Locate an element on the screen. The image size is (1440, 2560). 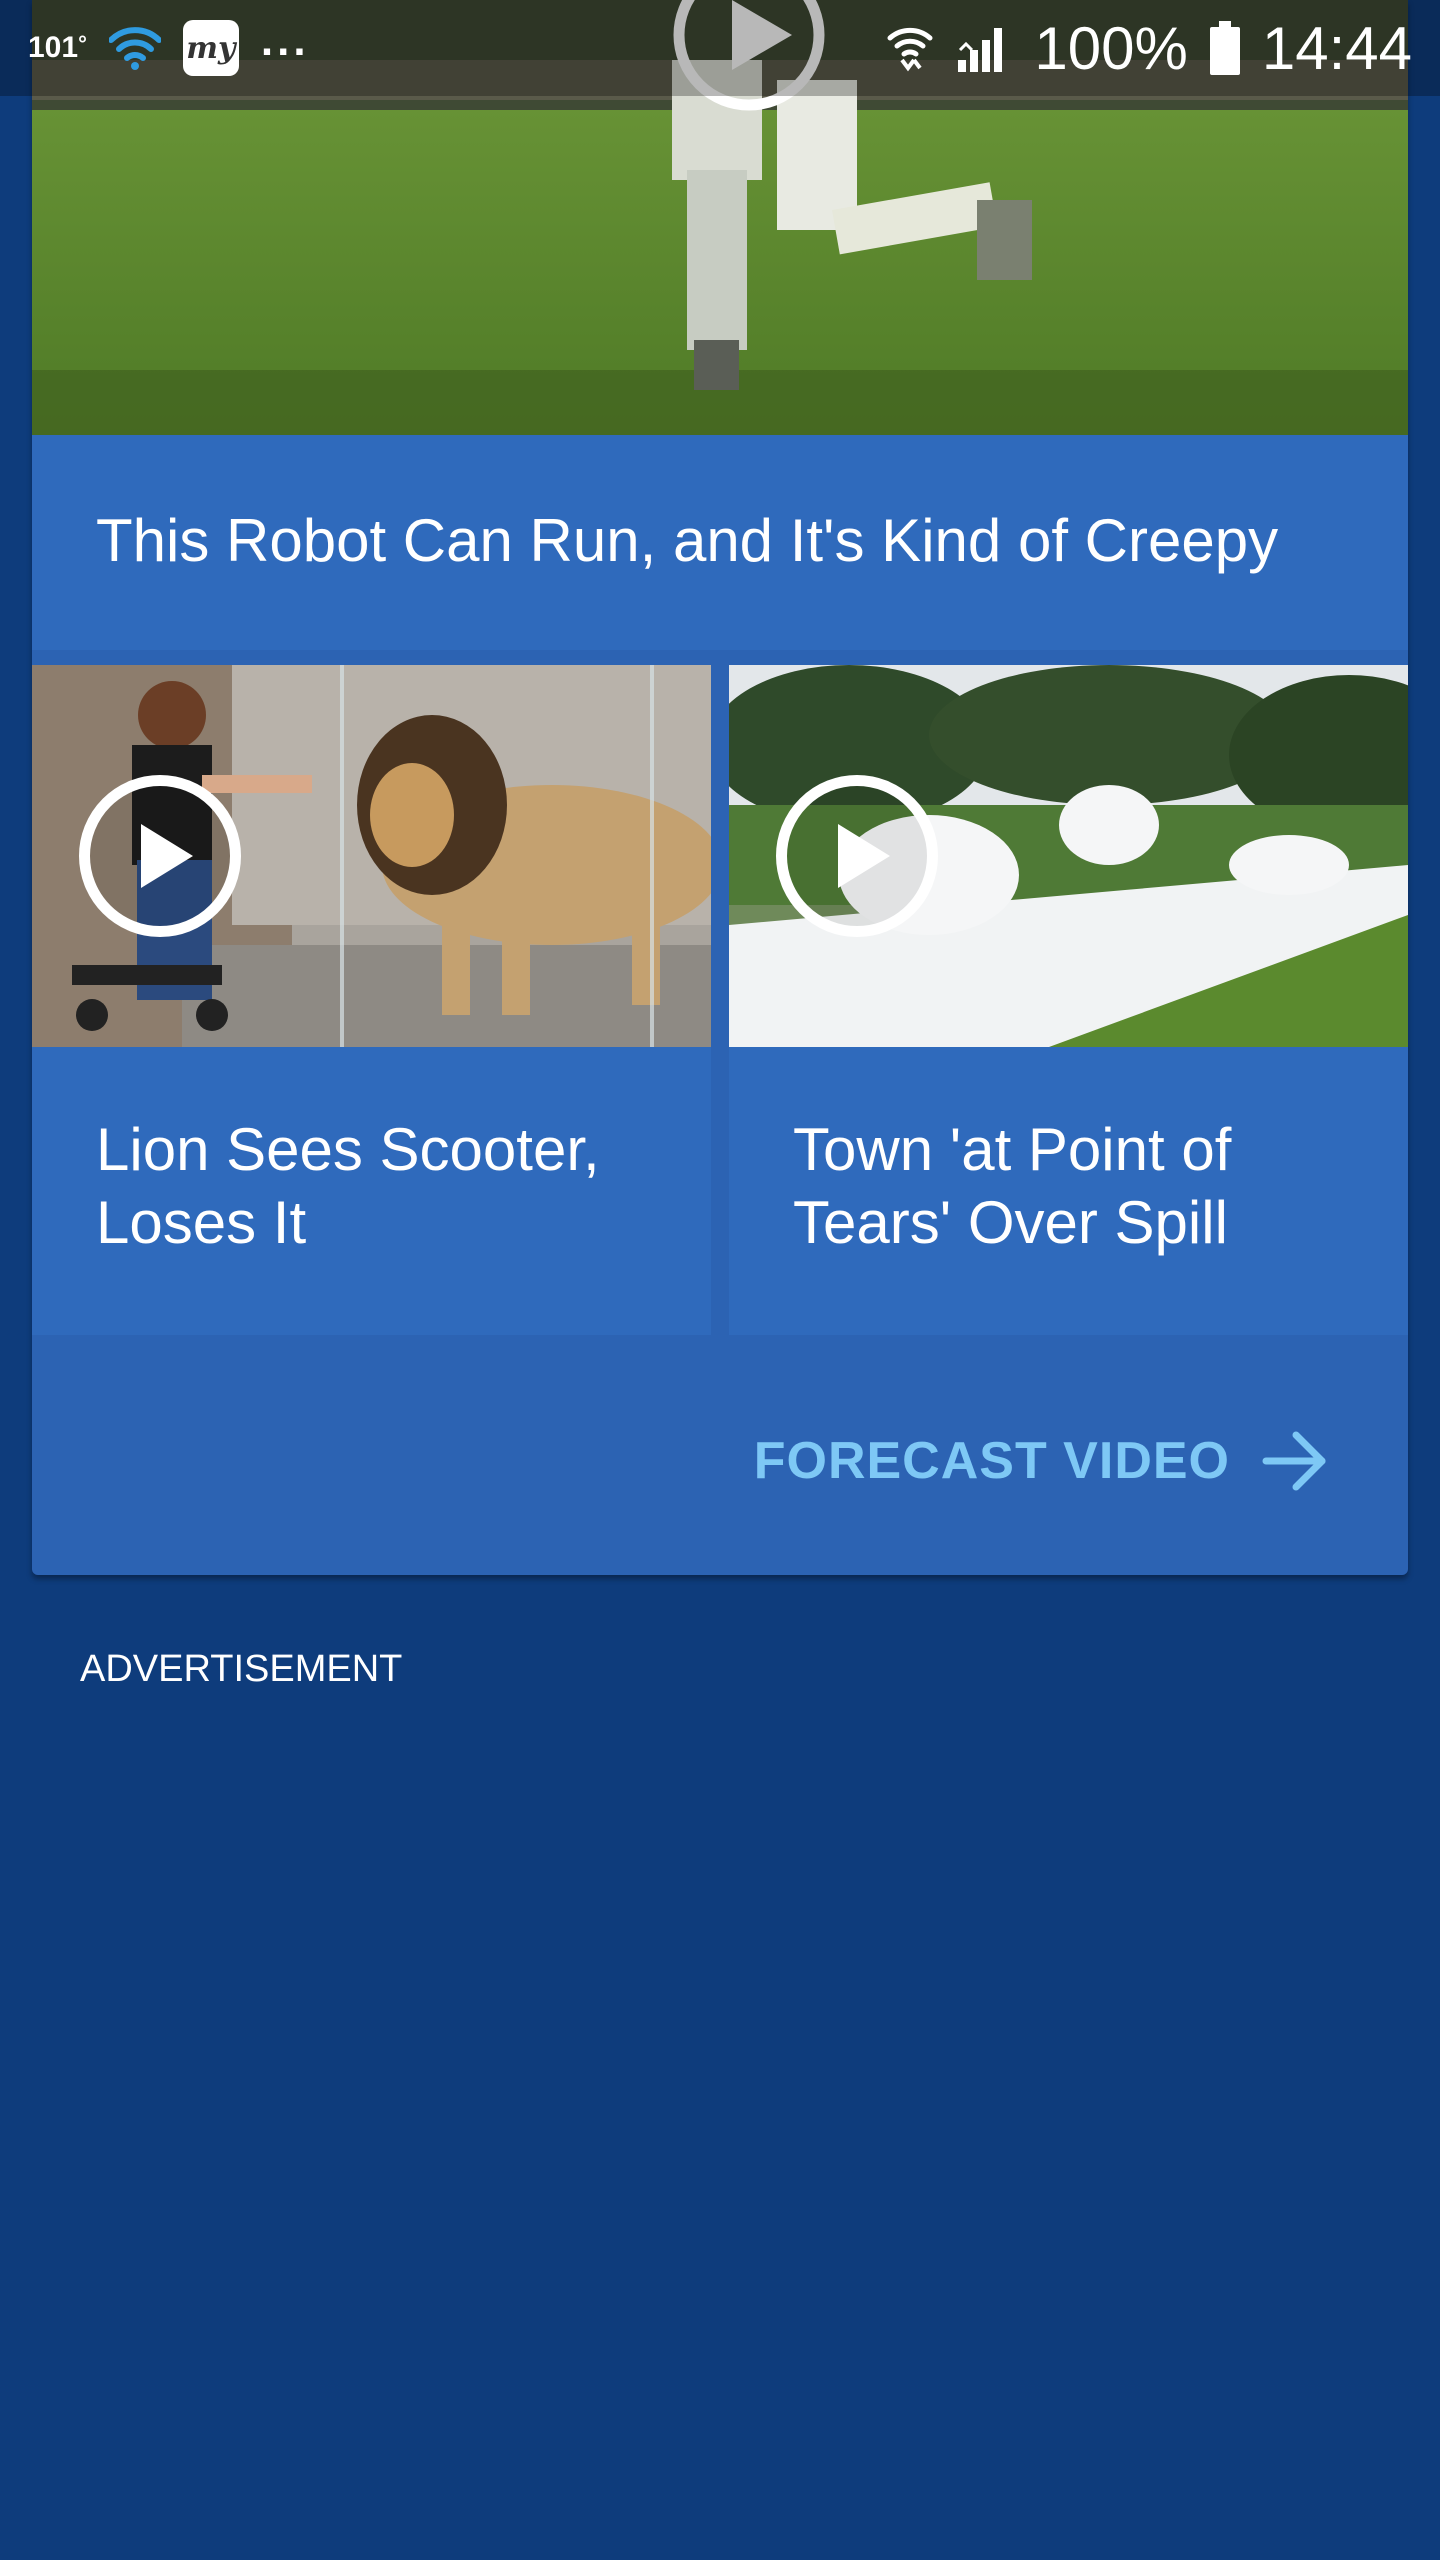
wifi-icon is located at coordinates (134, 48).